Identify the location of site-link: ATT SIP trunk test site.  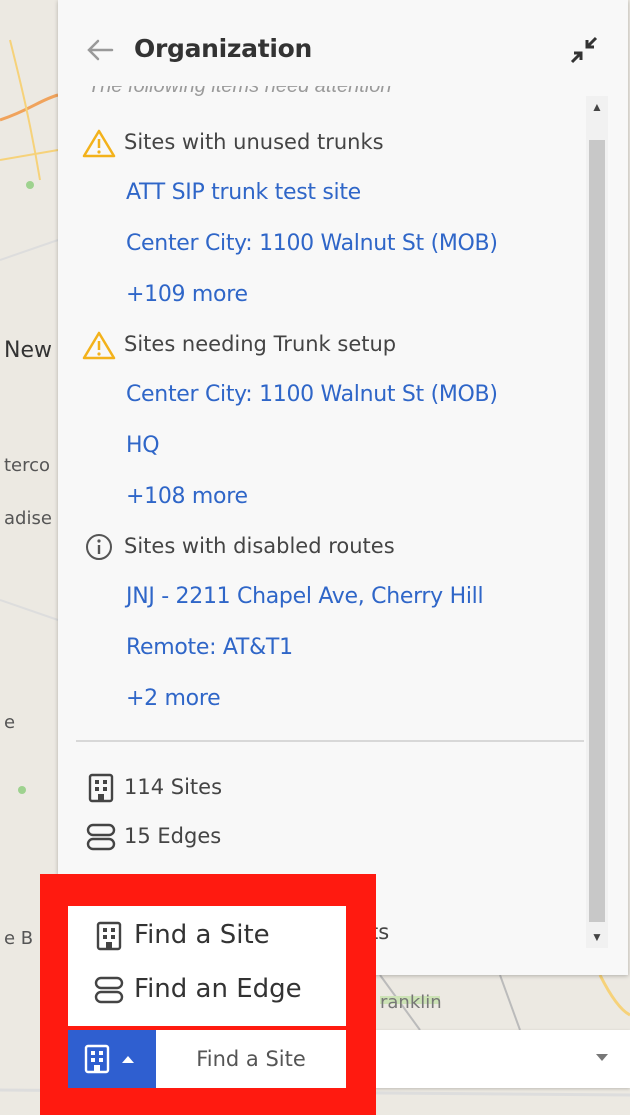
(243, 192).